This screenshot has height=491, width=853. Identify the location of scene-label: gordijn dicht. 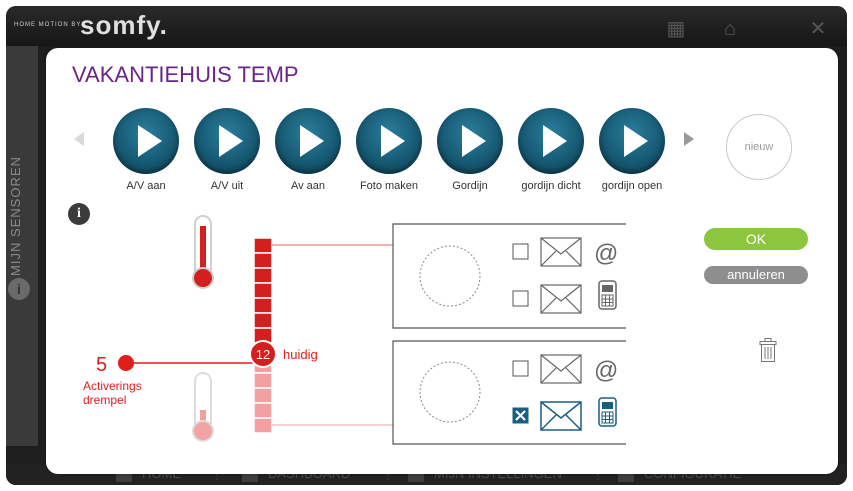
(551, 186).